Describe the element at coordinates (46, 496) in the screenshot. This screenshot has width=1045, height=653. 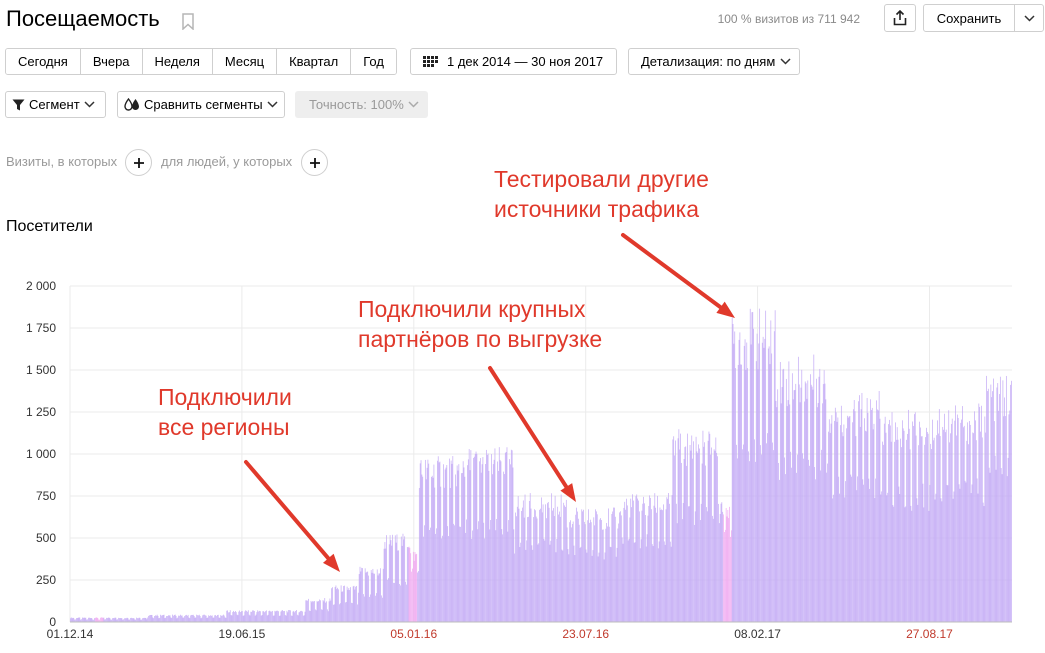
I see `y-tick-label: 750` at that location.